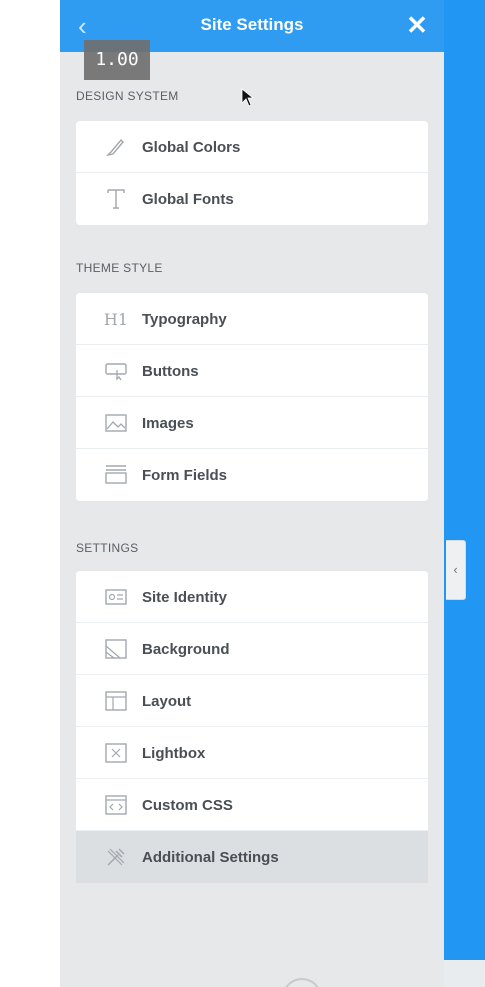 The height and width of the screenshot is (987, 485). What do you see at coordinates (127, 96) in the screenshot?
I see `section-label-design-system: DESIGN SYSTEM` at bounding box center [127, 96].